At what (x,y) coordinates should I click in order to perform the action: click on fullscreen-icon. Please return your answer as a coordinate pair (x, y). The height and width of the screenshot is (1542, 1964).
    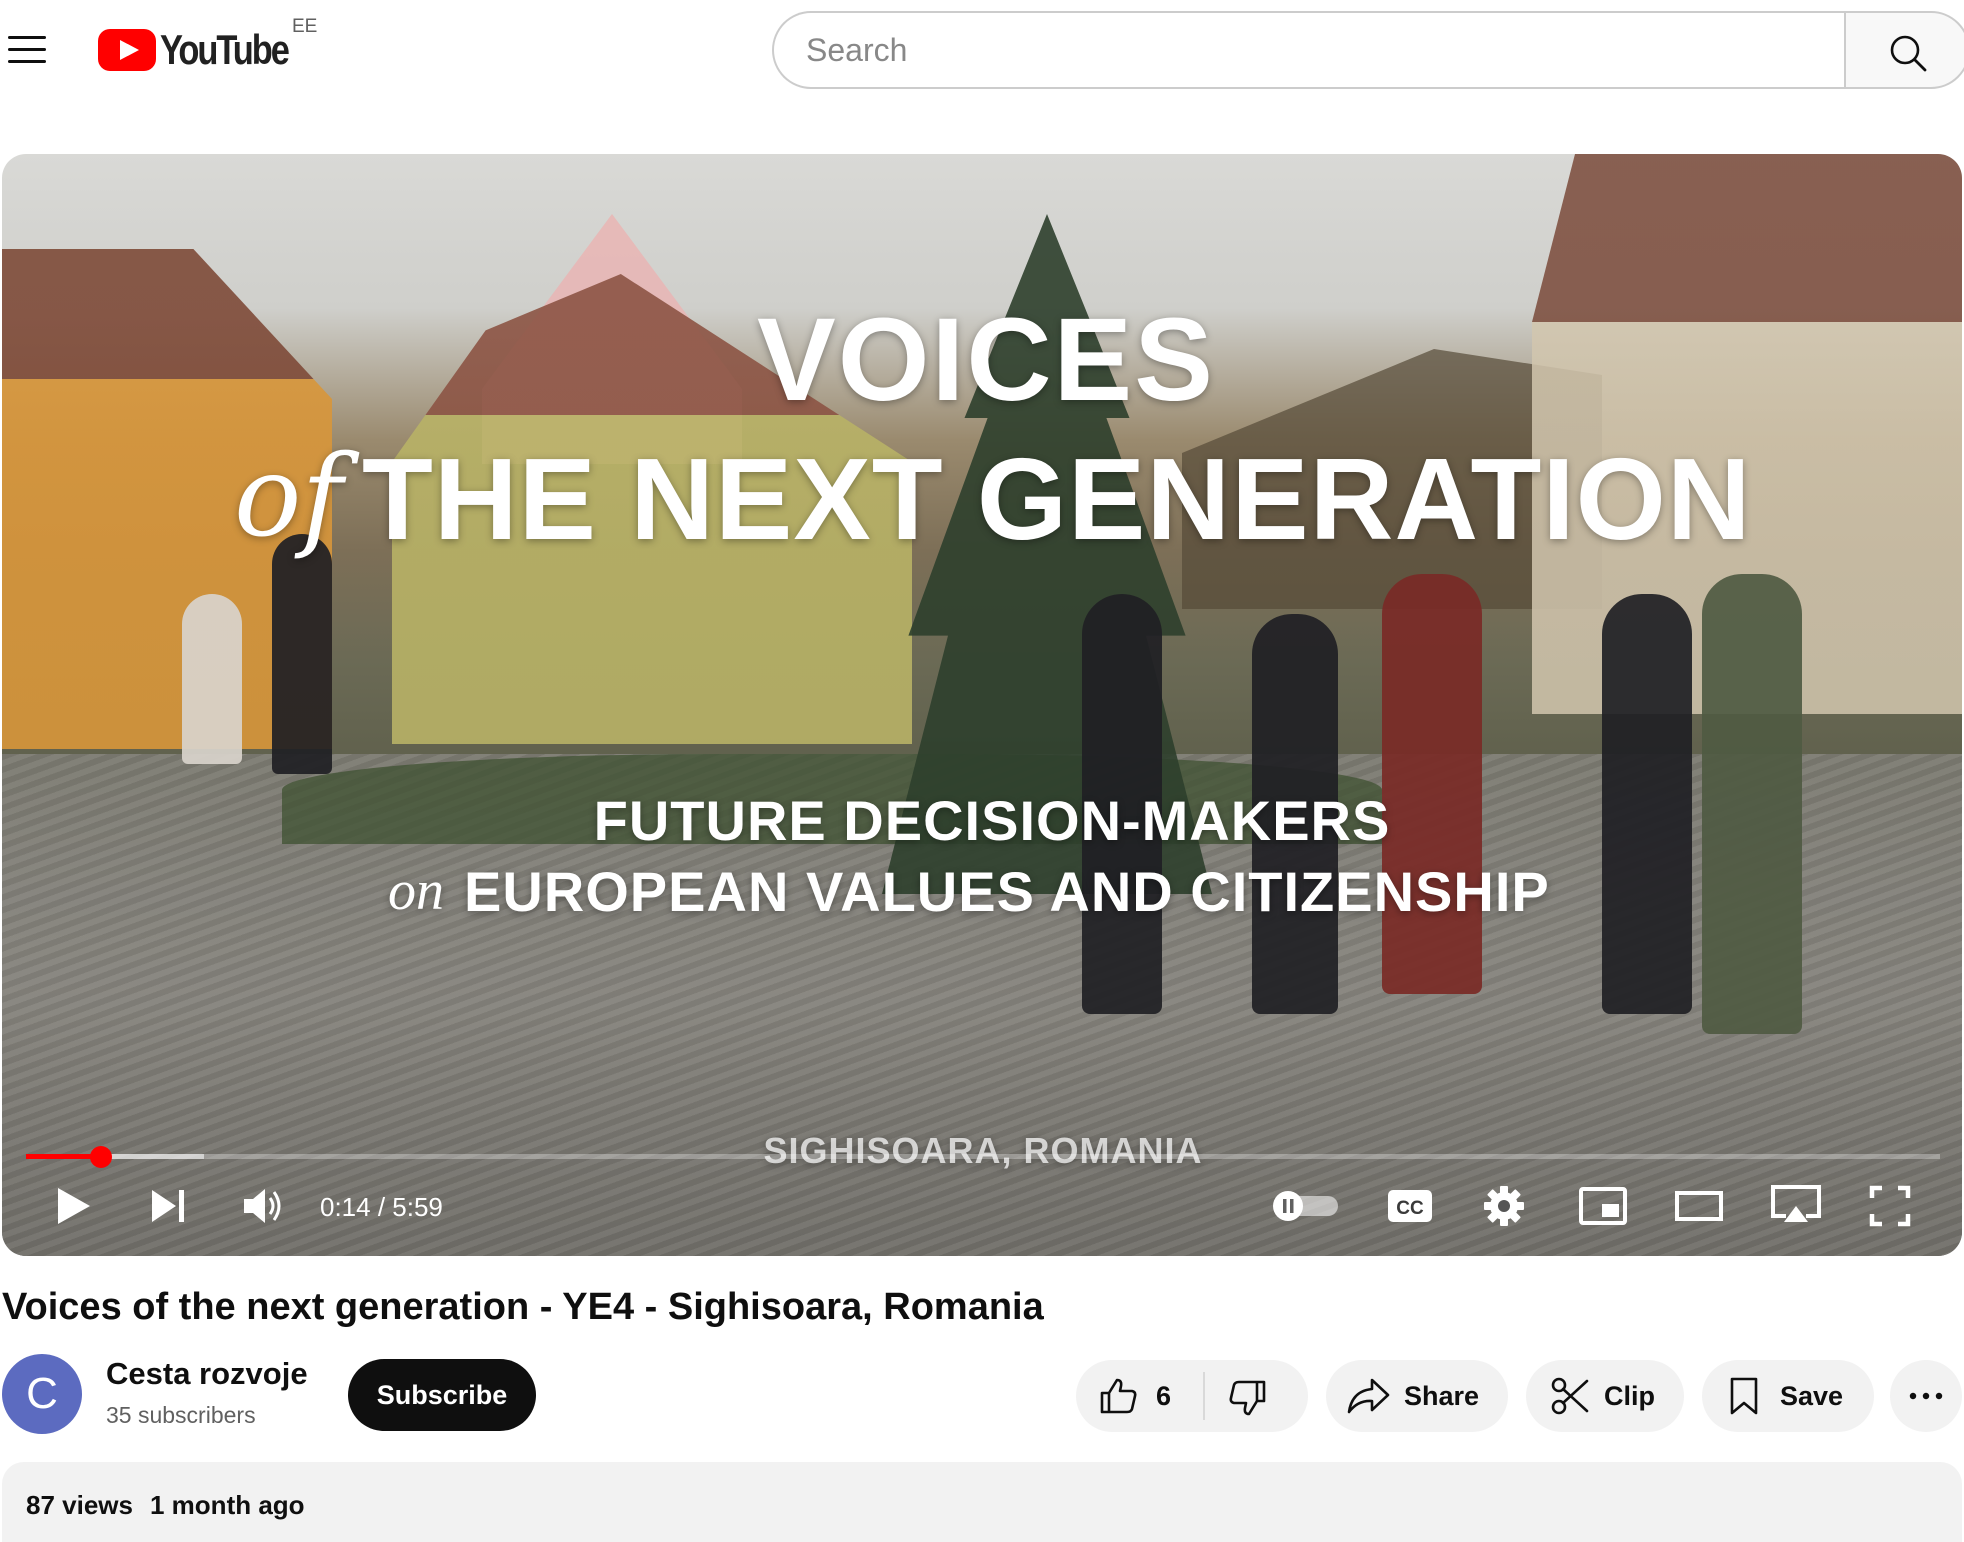
    Looking at the image, I should click on (1890, 1206).